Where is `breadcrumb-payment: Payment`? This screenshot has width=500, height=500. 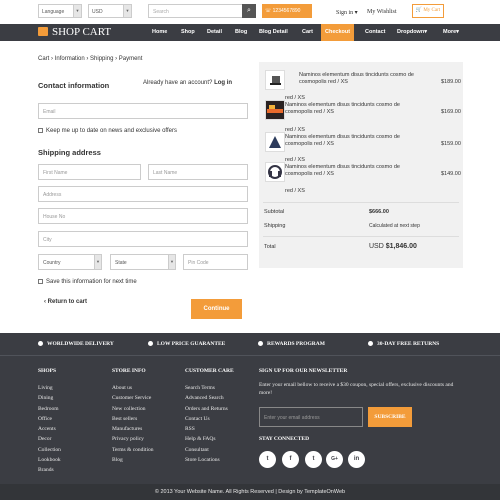 breadcrumb-payment: Payment is located at coordinates (131, 59).